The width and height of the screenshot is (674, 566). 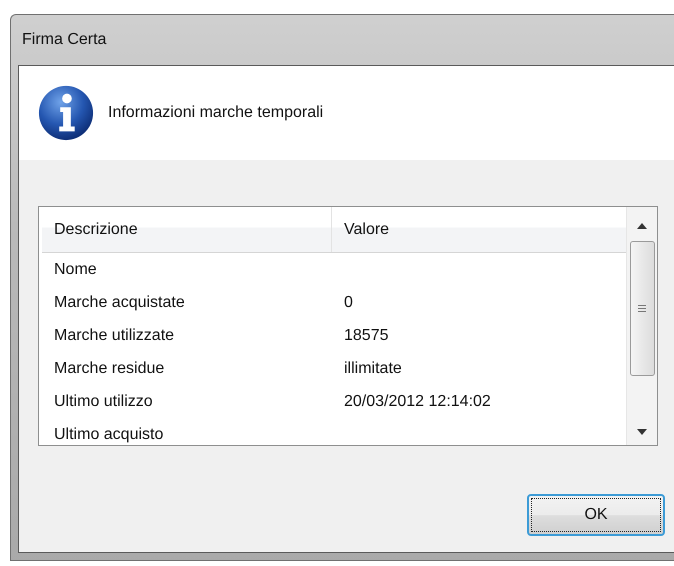 What do you see at coordinates (119, 303) in the screenshot?
I see `table-cell: Marche acquistate` at bounding box center [119, 303].